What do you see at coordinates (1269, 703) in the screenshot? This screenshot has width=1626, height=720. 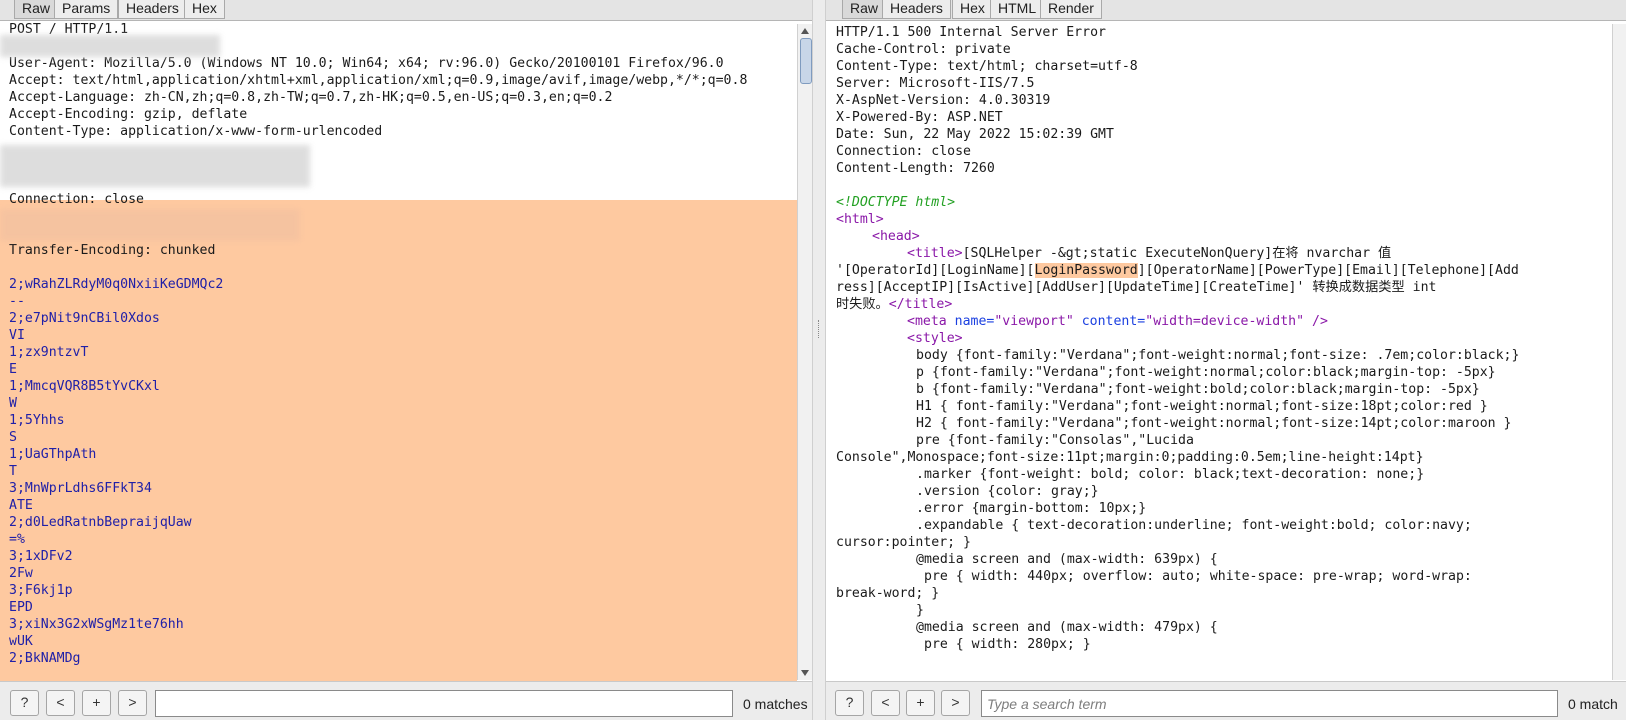 I see `response-search-input` at bounding box center [1269, 703].